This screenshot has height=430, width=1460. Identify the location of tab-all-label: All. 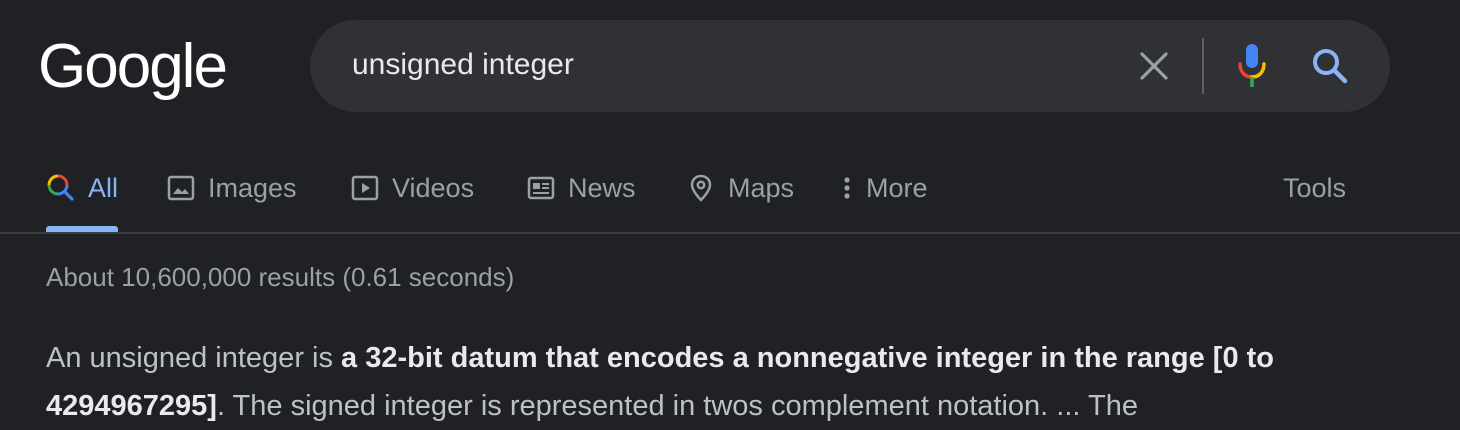
(103, 187).